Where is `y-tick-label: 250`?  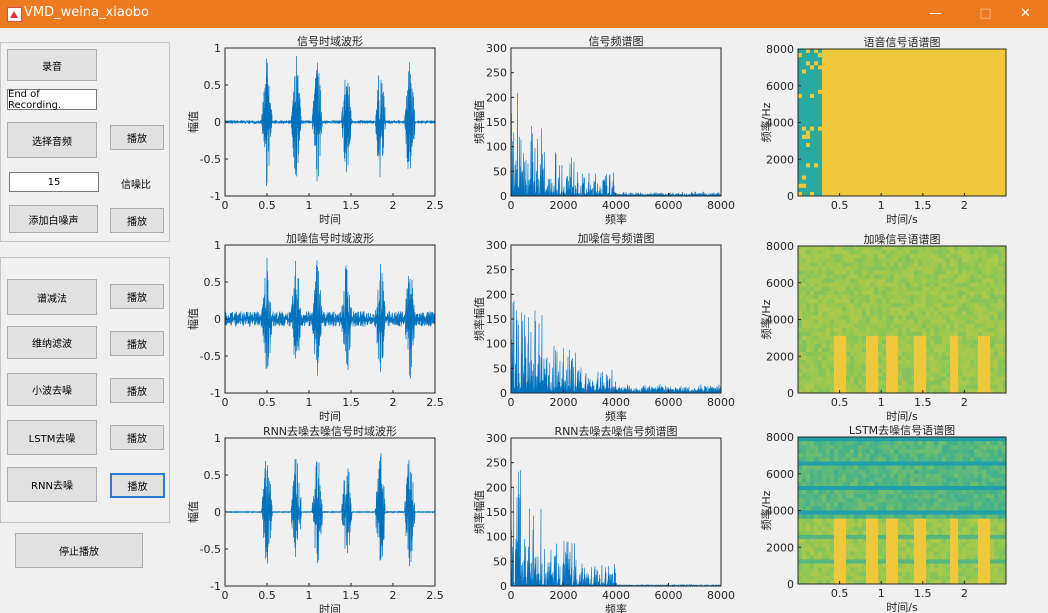 y-tick-label: 250 is located at coordinates (496, 463).